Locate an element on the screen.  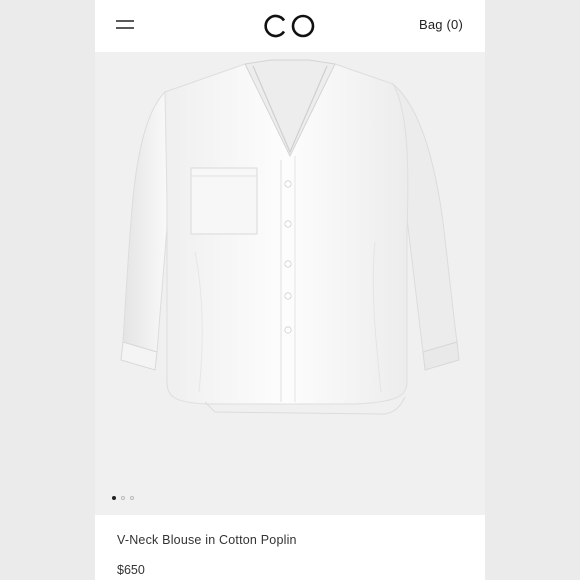
product-name: V-Neck Blouse in Cotton Poplin is located at coordinates (207, 540).